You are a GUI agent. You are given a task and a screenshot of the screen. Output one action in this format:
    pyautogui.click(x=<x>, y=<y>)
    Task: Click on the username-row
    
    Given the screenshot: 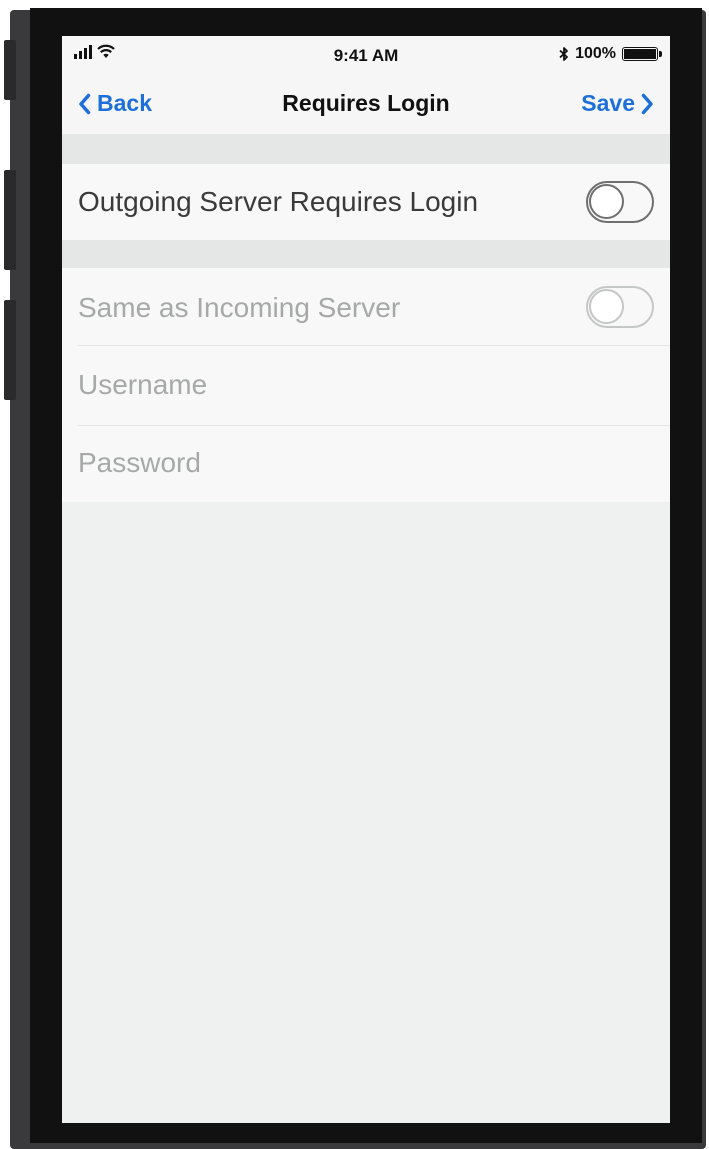 What is the action you would take?
    pyautogui.click(x=366, y=386)
    